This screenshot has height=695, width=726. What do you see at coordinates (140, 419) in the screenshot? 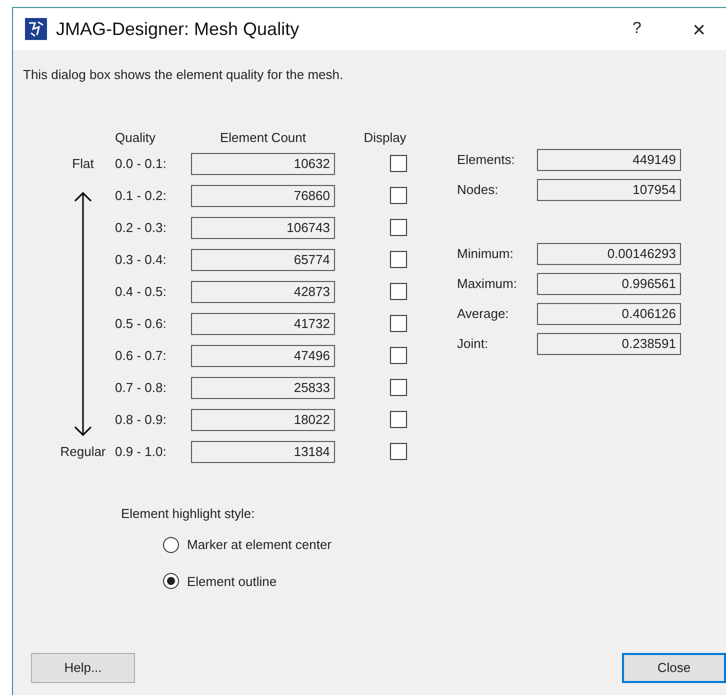
I see `quality-range: 0.8 - 0.9:` at bounding box center [140, 419].